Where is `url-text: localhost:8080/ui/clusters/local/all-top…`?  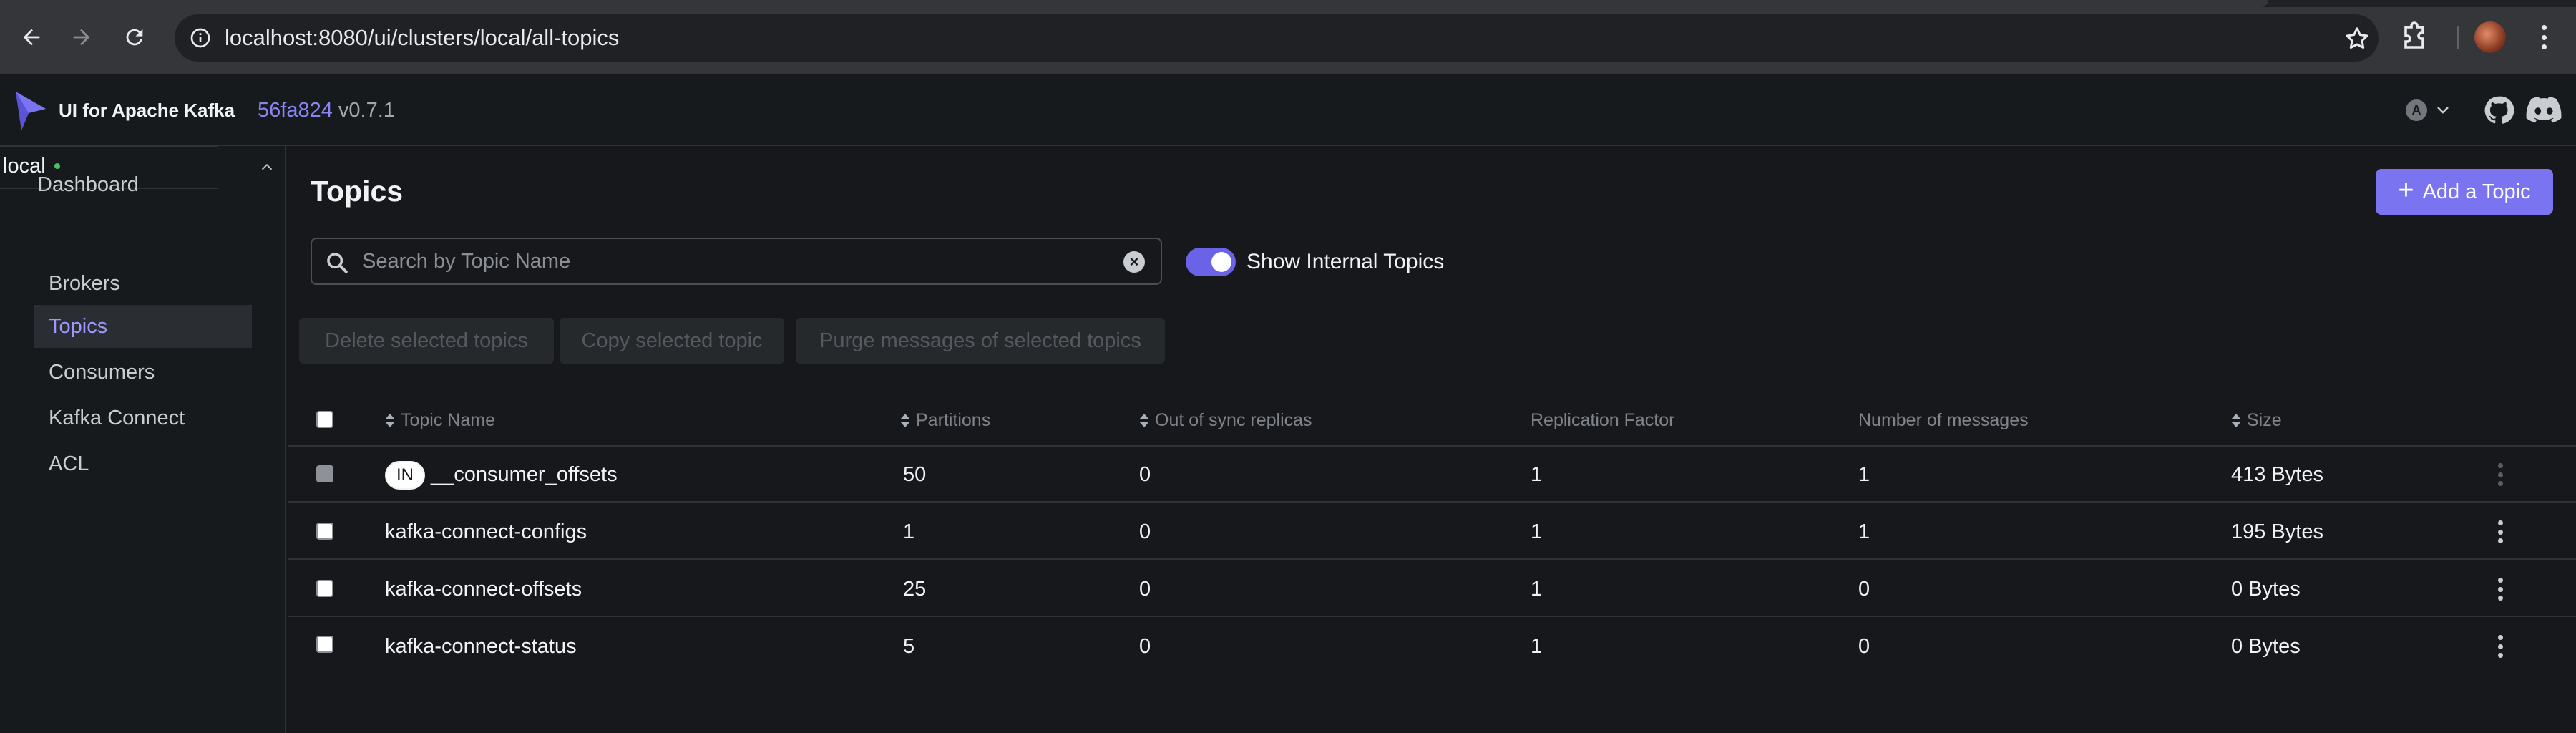 url-text: localhost:8080/ui/clusters/local/all-top… is located at coordinates (422, 38).